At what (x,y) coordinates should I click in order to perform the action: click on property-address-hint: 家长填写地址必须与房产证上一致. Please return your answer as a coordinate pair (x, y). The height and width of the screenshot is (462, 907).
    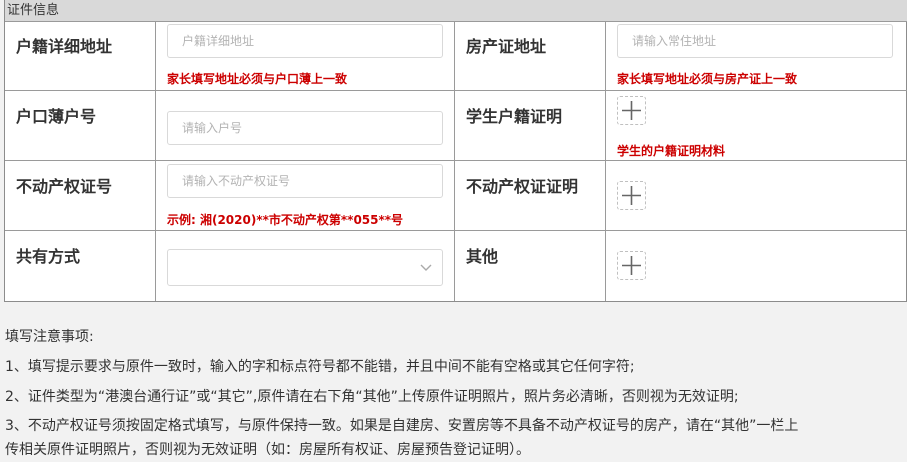
    Looking at the image, I should click on (707, 79).